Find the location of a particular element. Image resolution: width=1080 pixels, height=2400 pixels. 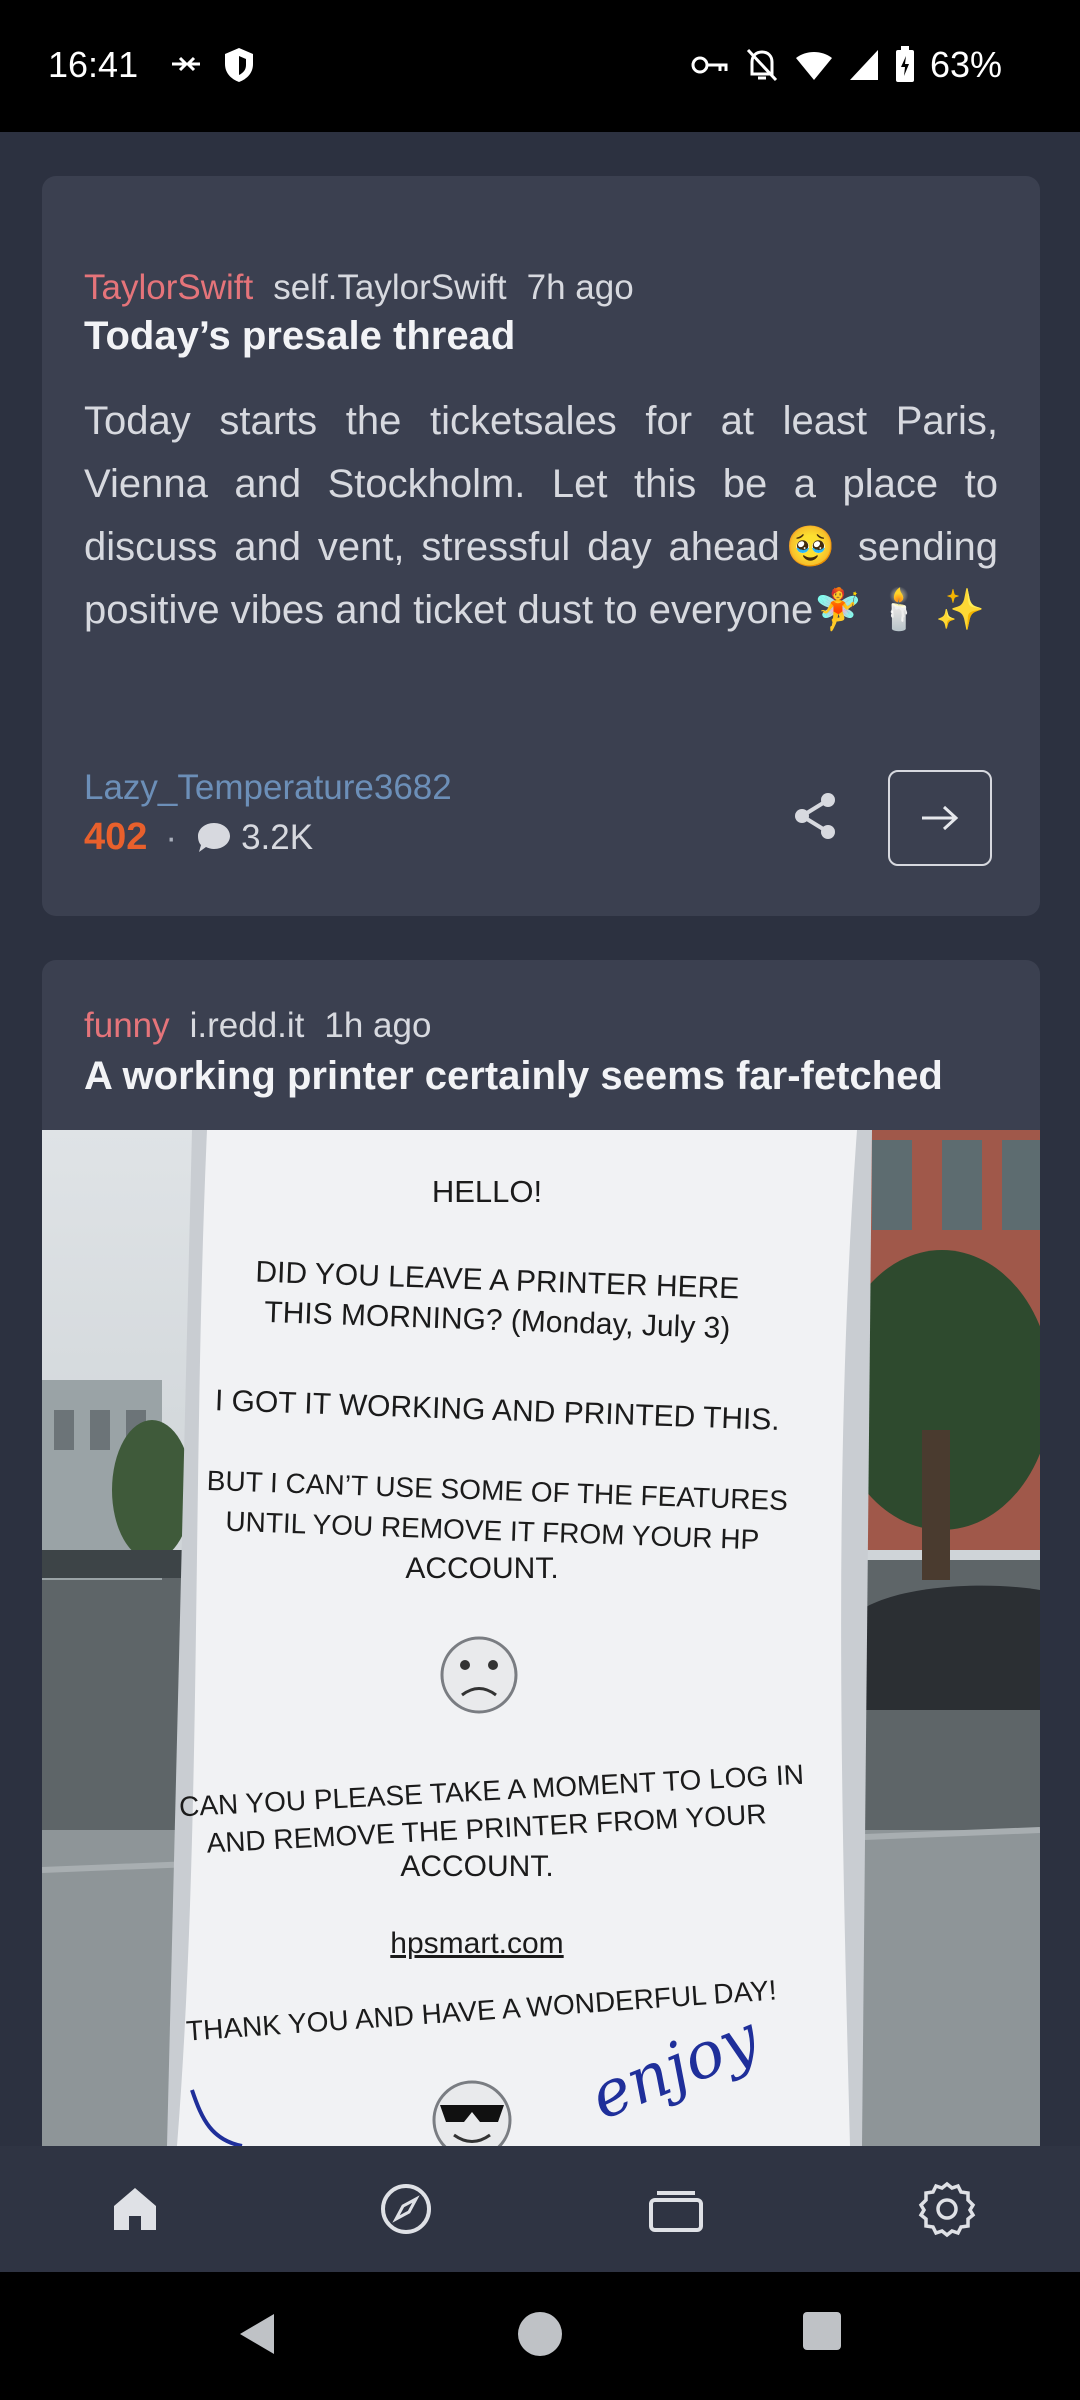

post-age: 1h ago is located at coordinates (378, 1025).